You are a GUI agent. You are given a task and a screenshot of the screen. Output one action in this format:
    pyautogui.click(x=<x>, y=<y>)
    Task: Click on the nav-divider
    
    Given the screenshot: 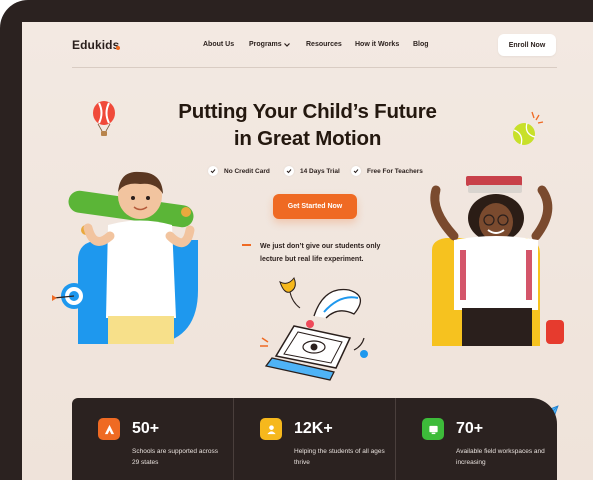 What is the action you would take?
    pyautogui.click(x=314, y=67)
    